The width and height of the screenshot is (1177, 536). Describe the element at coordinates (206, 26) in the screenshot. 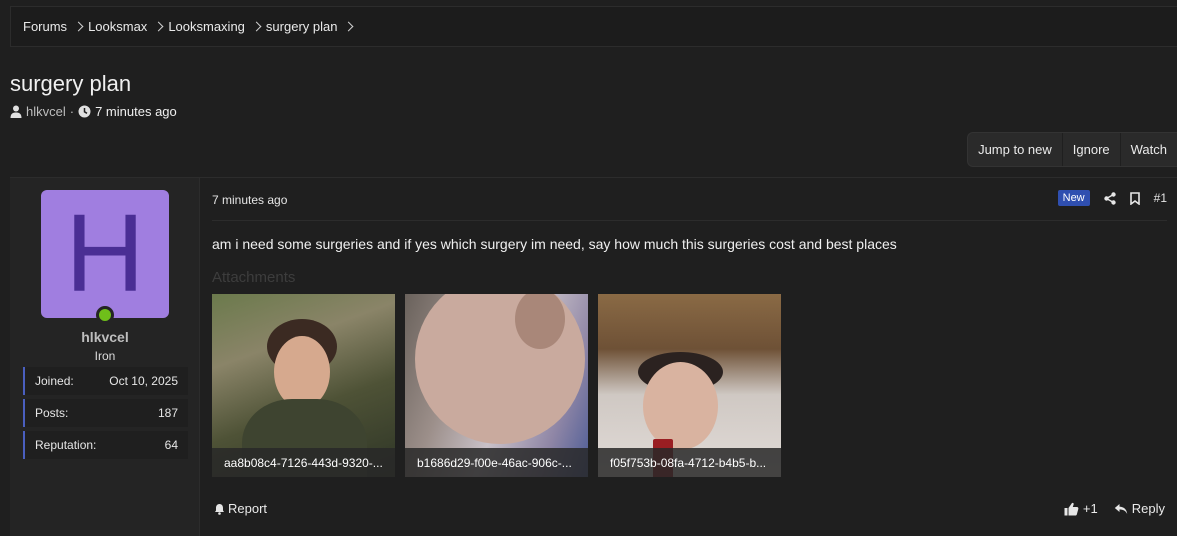

I see `breadcrumb-label: Looksmaxing` at that location.